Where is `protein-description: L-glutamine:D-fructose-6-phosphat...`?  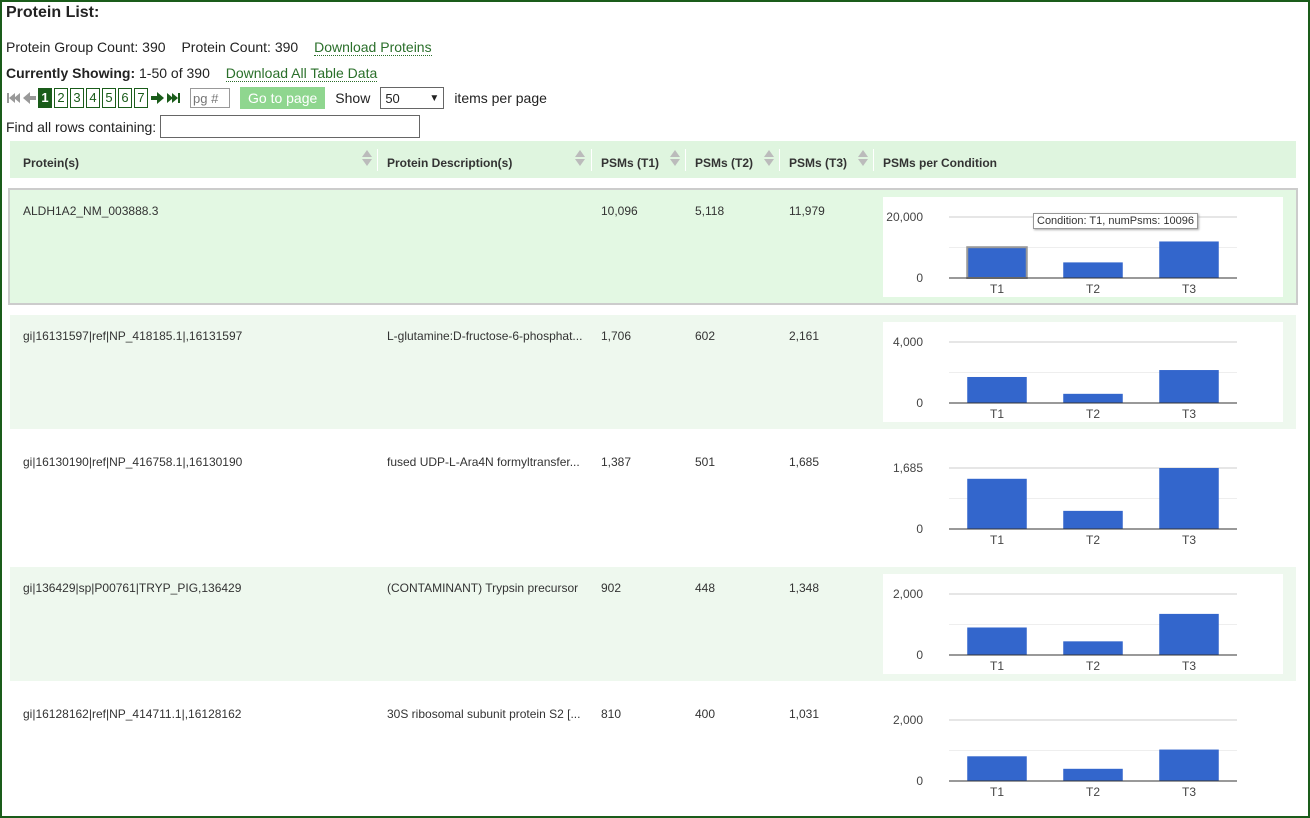 protein-description: L-glutamine:D-fructose-6-phosphat... is located at coordinates (485, 336).